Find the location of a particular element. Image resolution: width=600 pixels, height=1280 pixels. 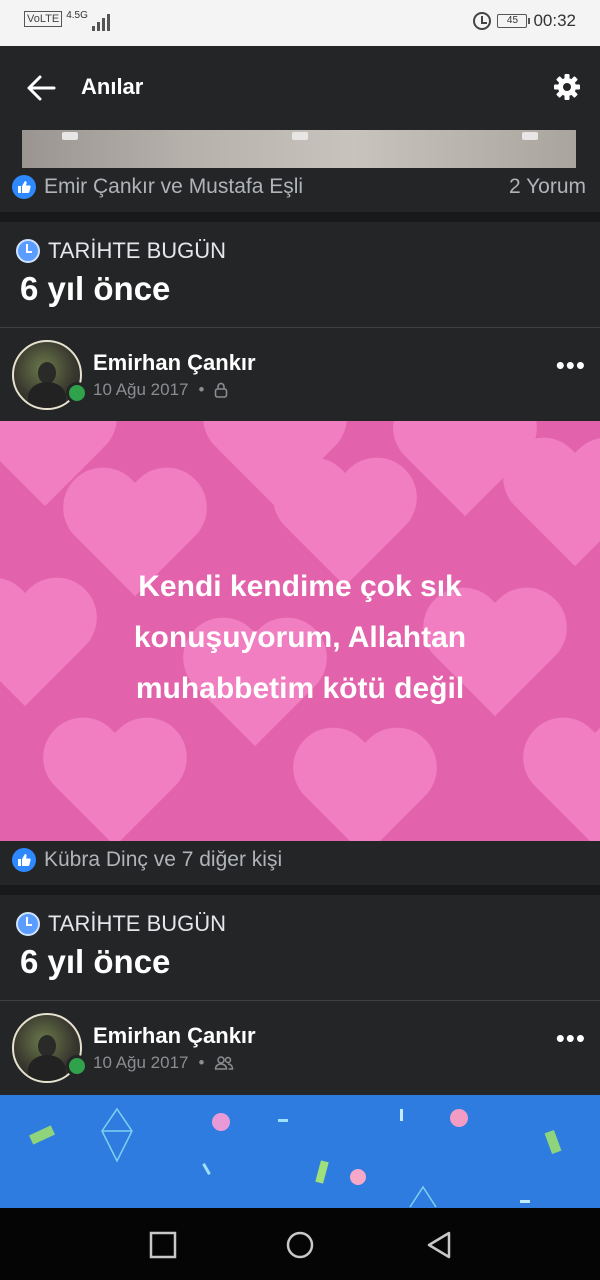

signal-icon is located at coordinates (100, 21).